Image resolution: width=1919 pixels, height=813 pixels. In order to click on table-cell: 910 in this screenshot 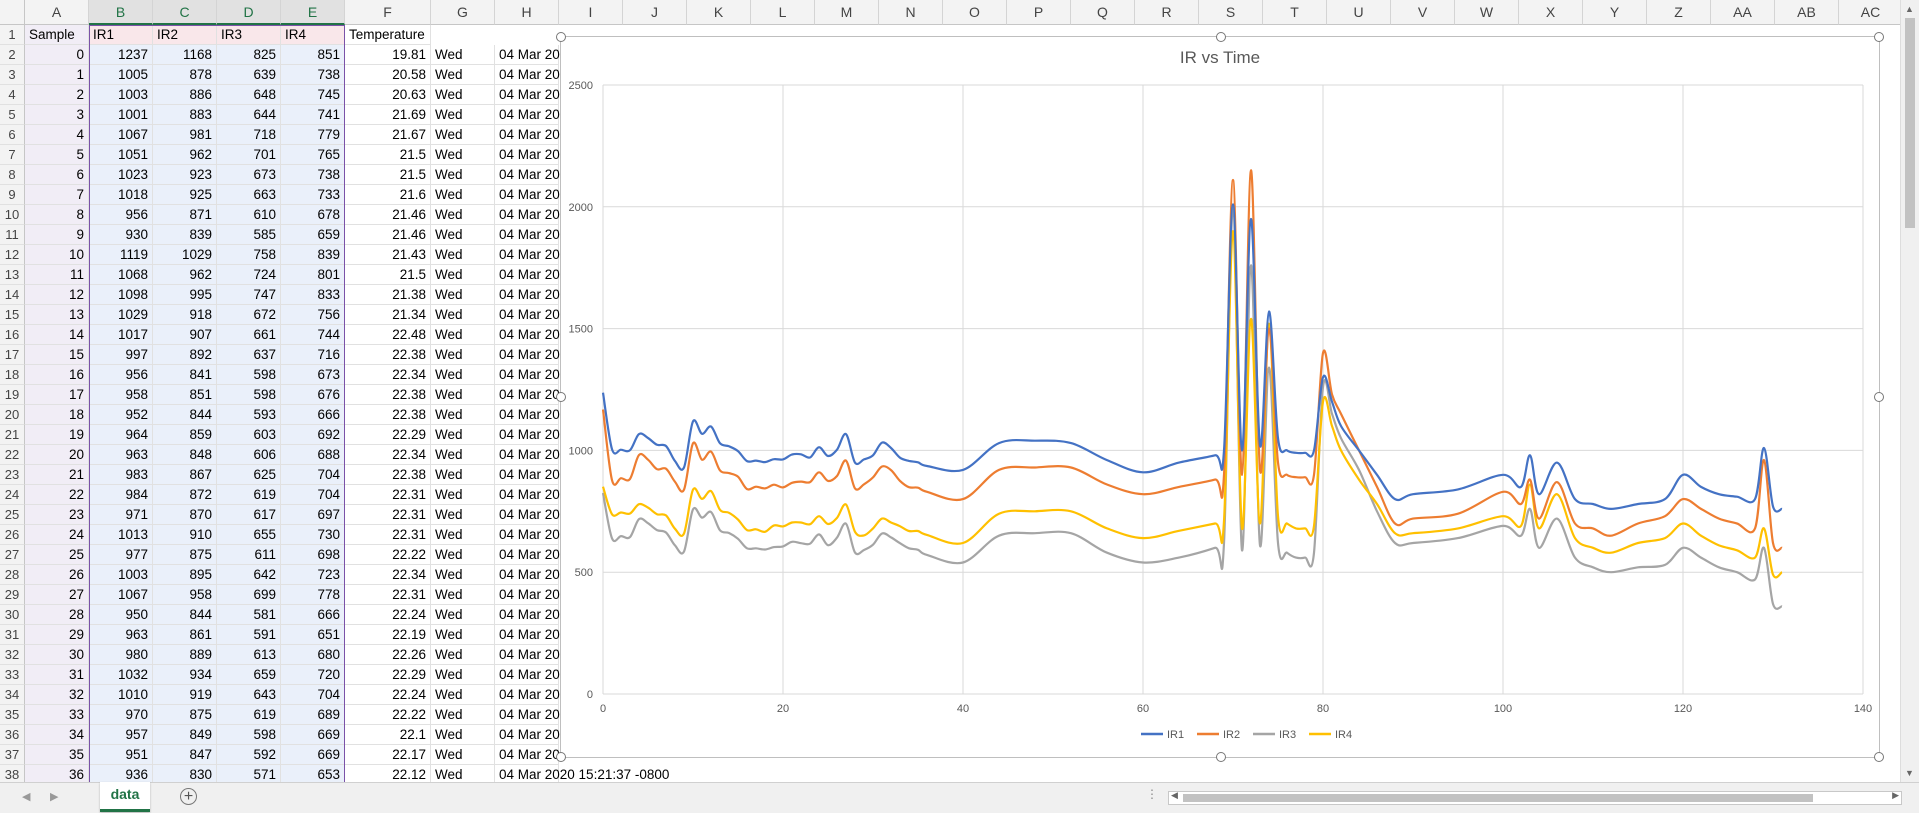, I will do `click(185, 535)`.